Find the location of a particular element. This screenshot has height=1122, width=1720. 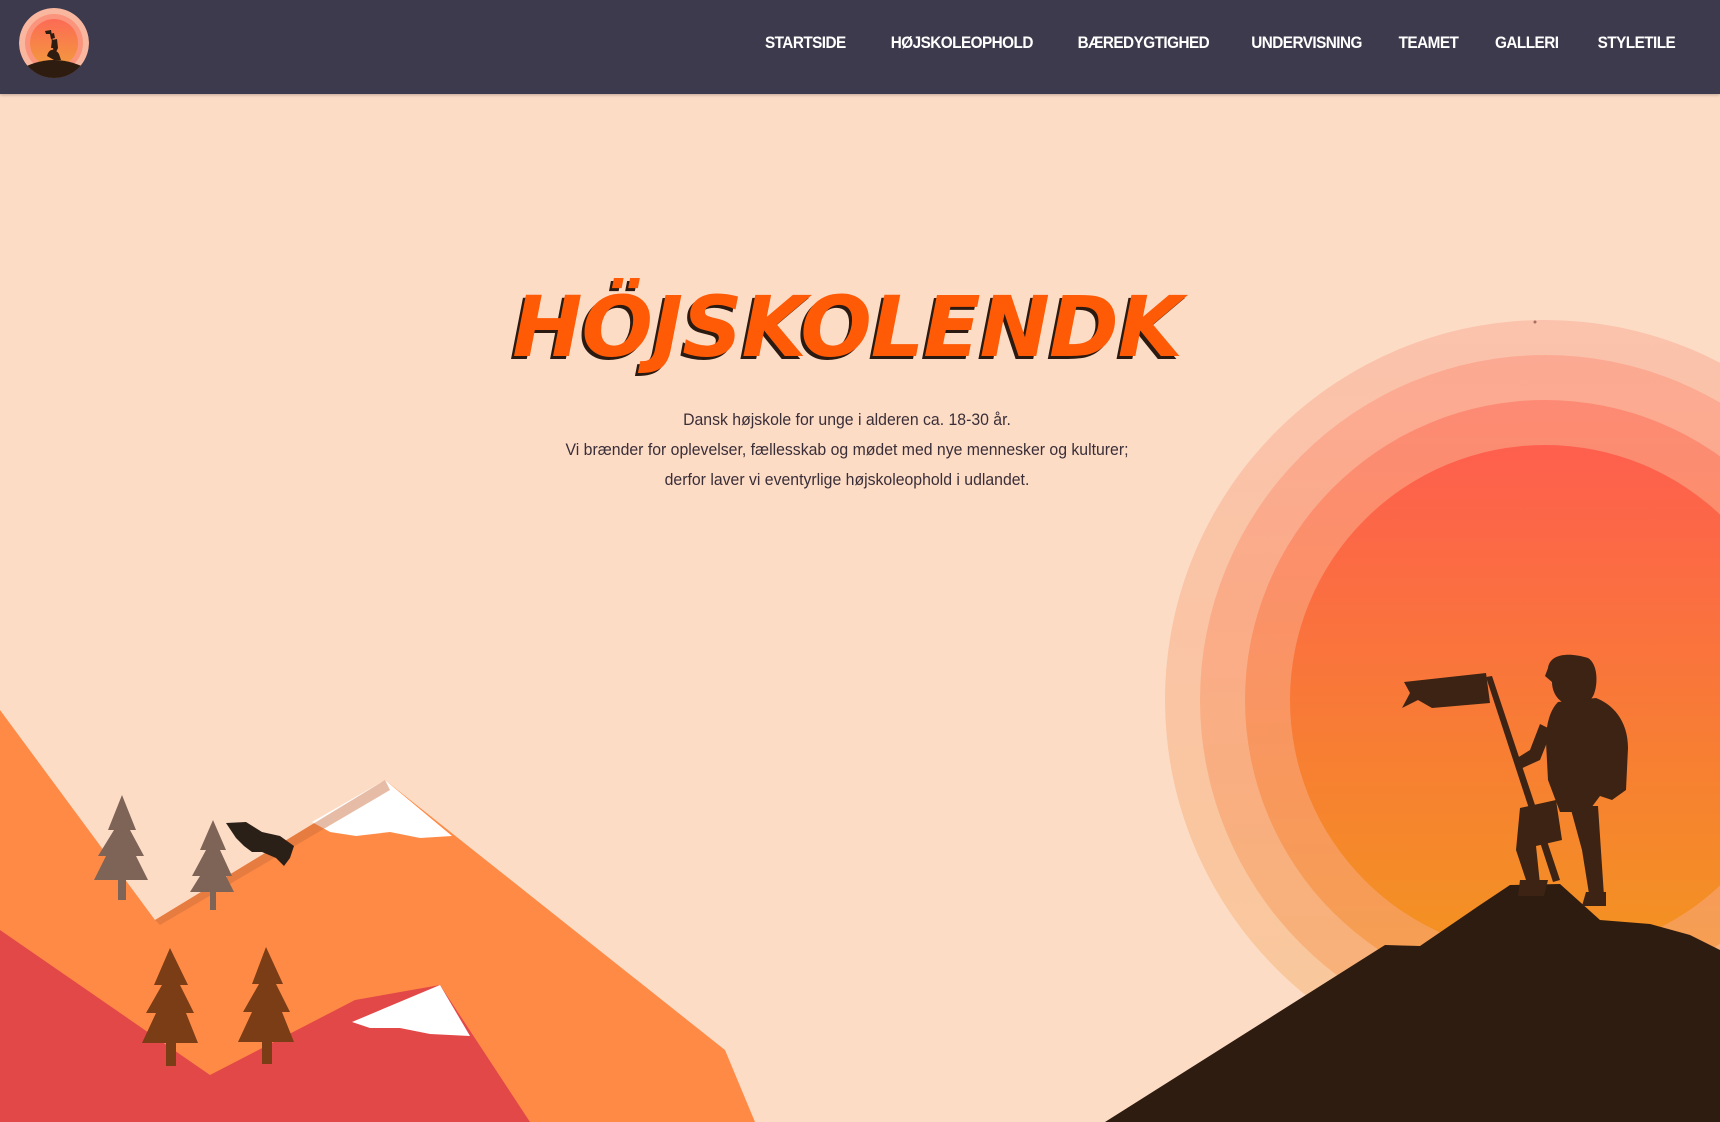

hiker-sunset-logo-icon is located at coordinates (54, 43).